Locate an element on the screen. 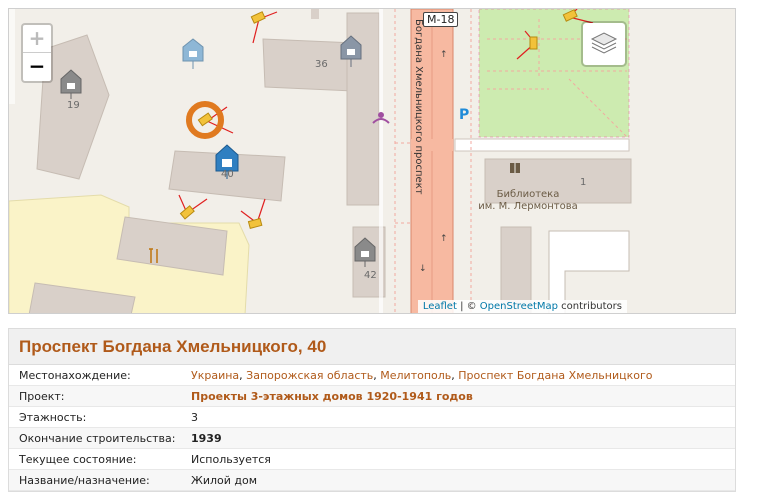 The width and height of the screenshot is (758, 504). state-label: Текущее состояние: is located at coordinates (78, 459).